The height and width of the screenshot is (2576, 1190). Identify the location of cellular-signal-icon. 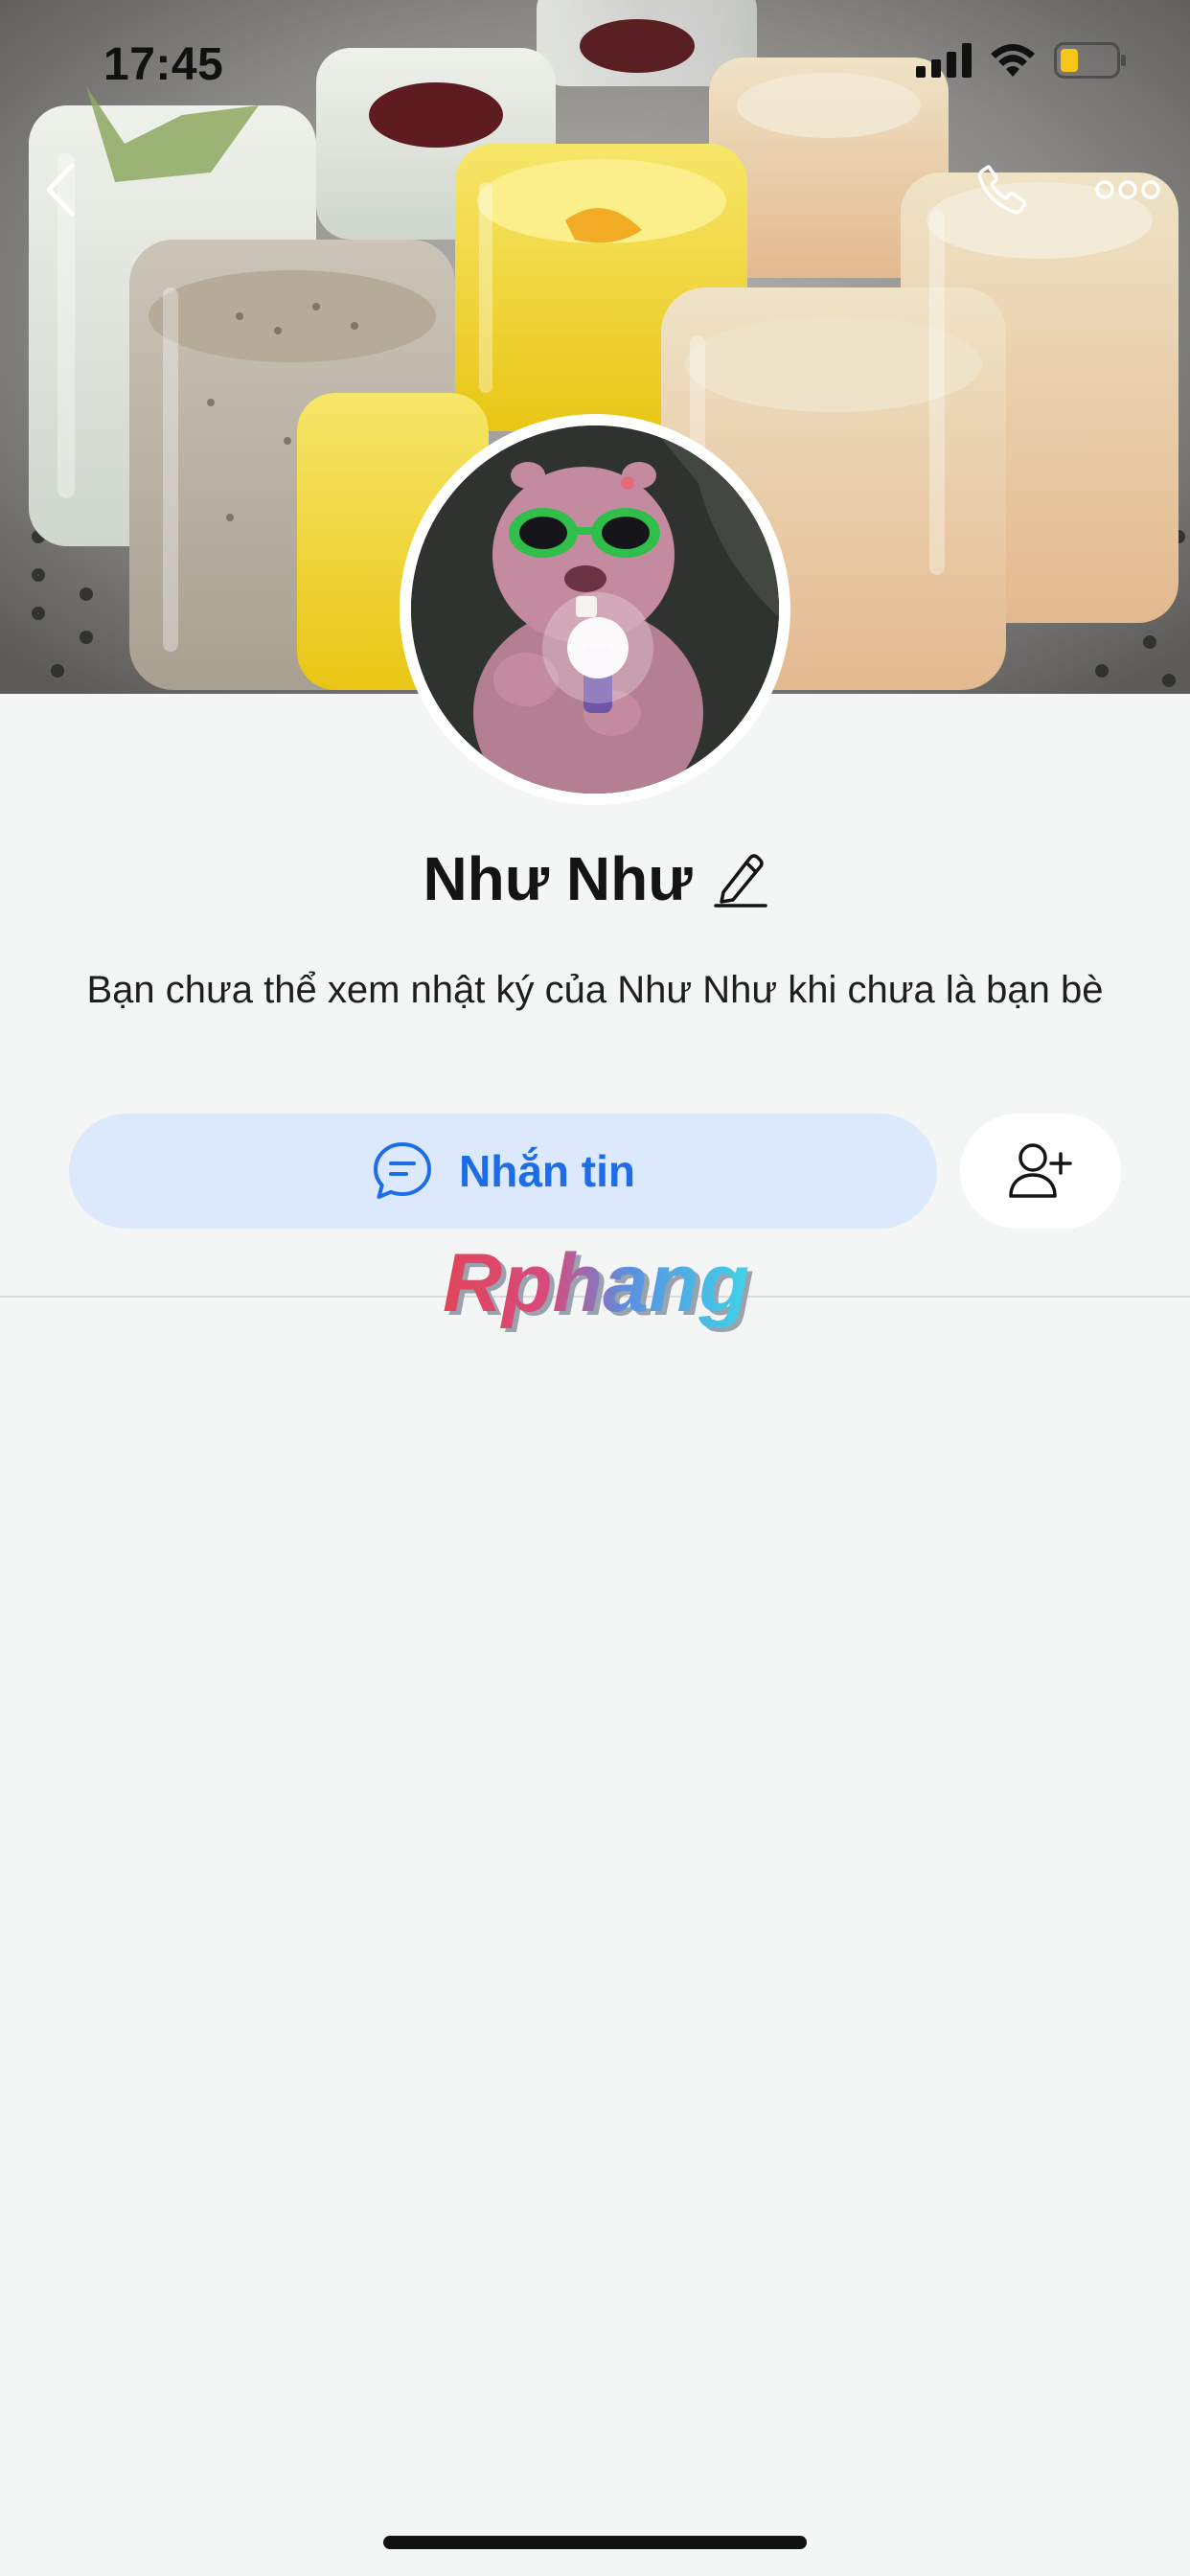
(944, 60).